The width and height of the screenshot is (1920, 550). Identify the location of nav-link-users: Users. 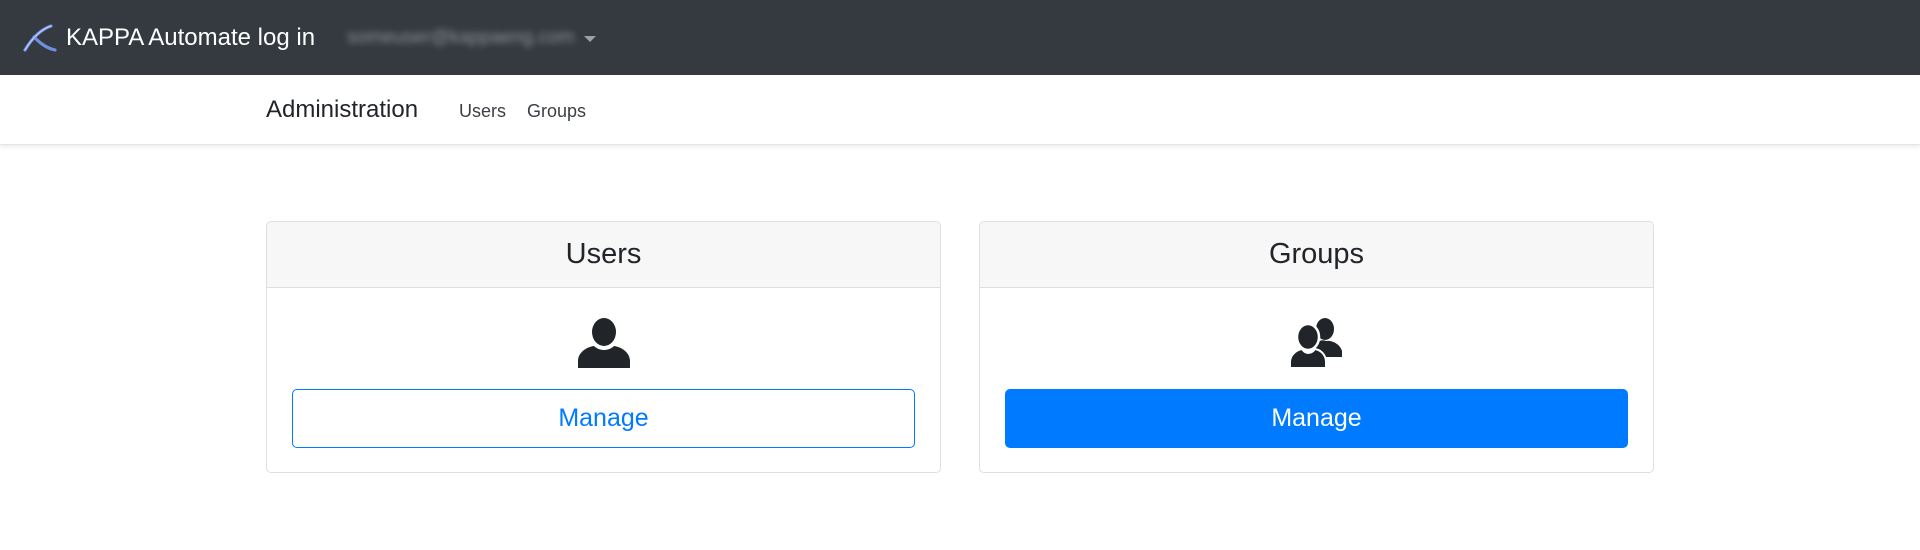
(482, 111).